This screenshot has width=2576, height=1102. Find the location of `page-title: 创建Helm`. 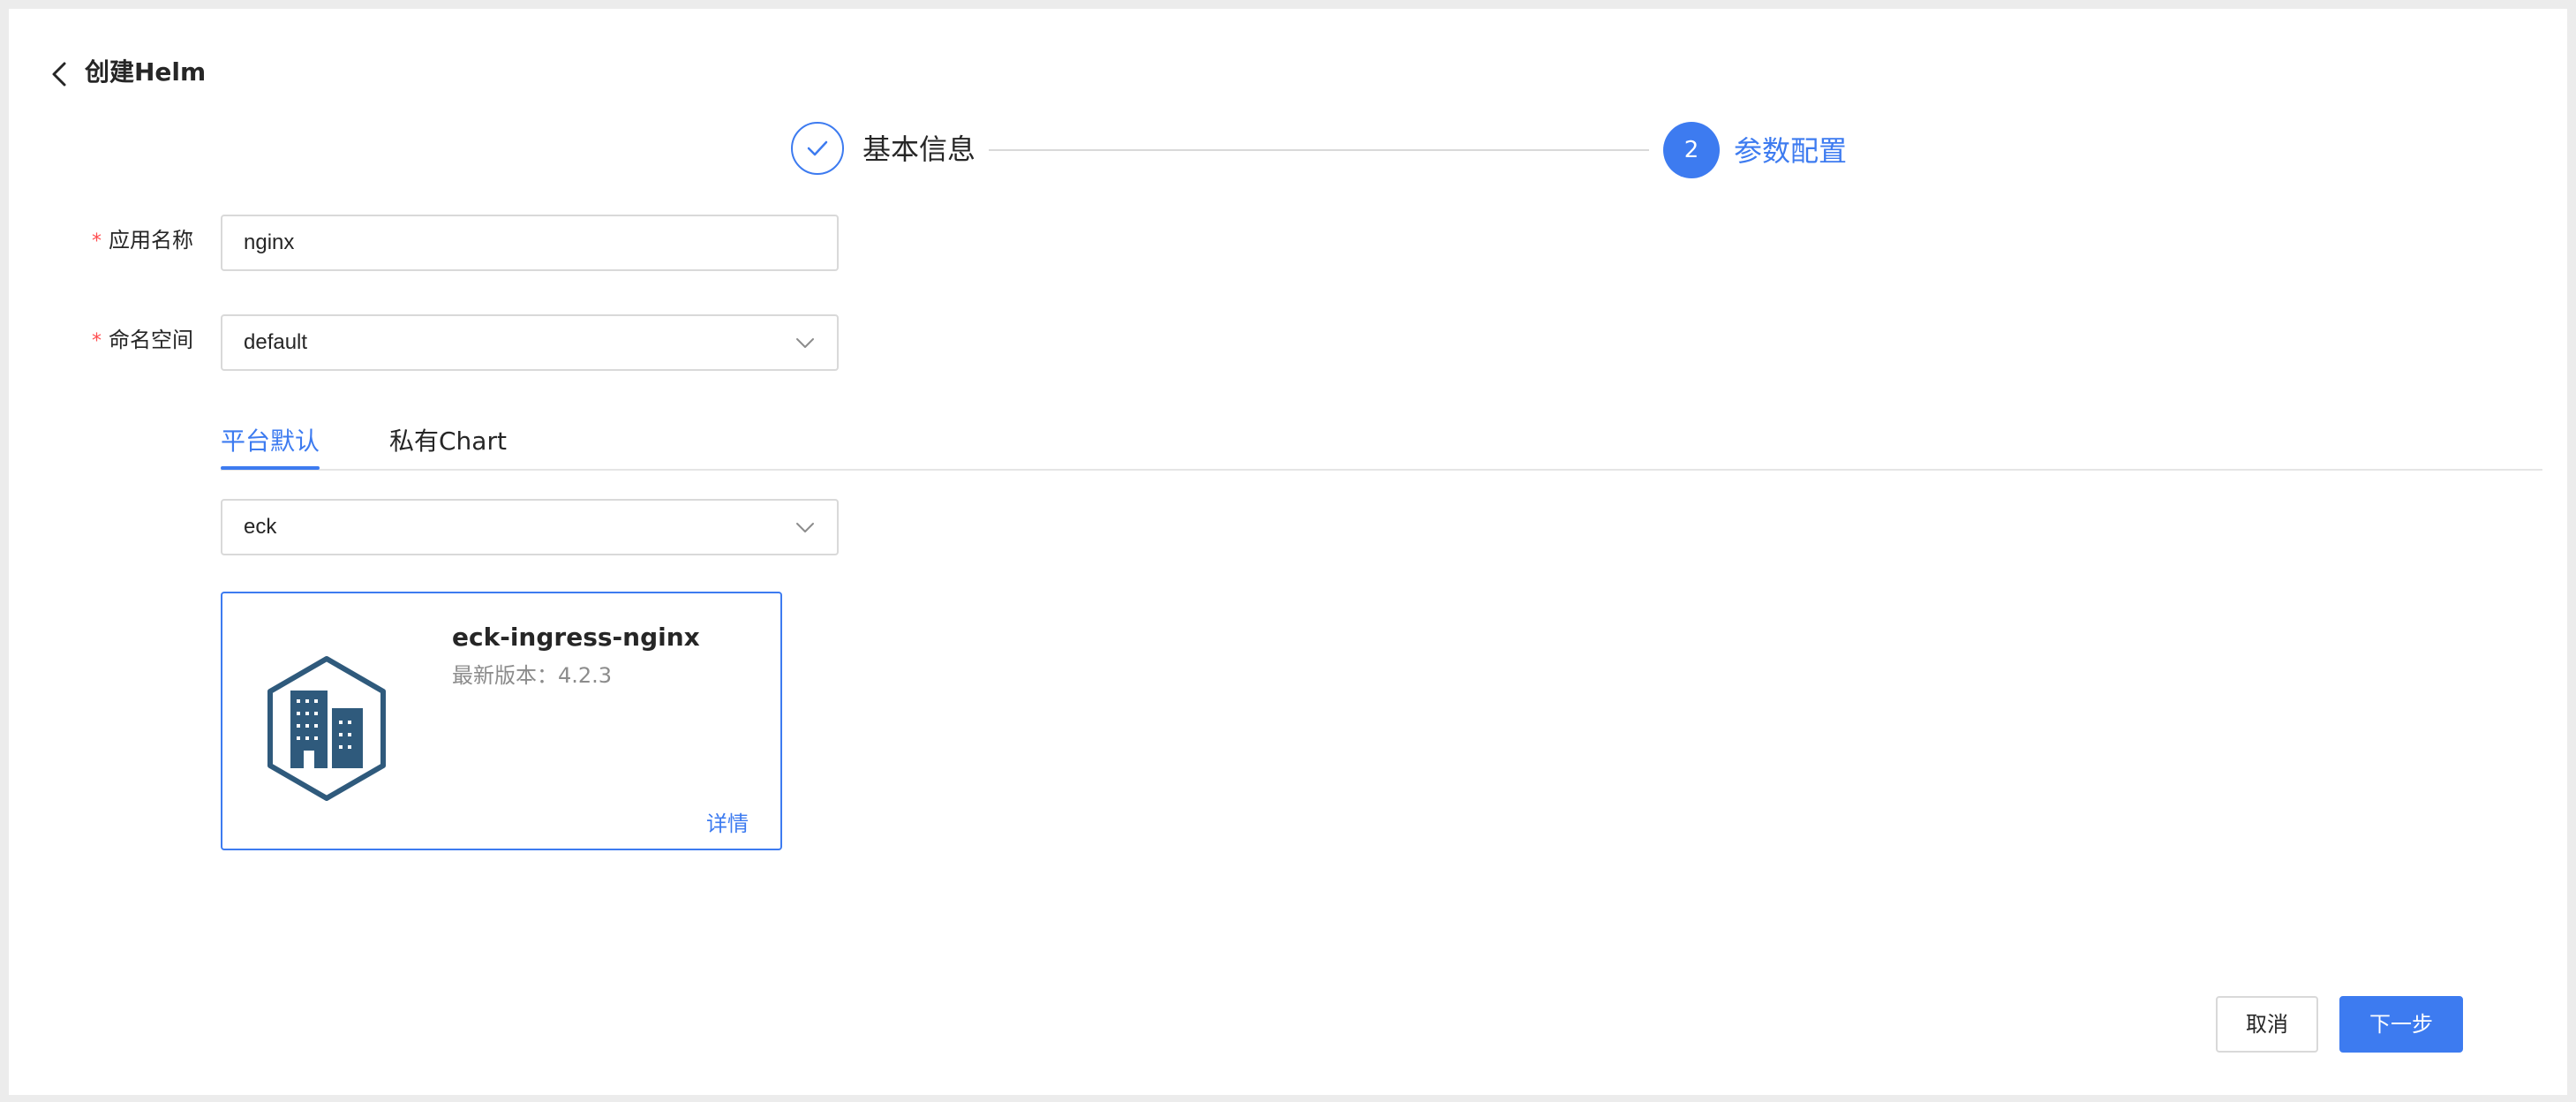

page-title: 创建Helm is located at coordinates (146, 72).